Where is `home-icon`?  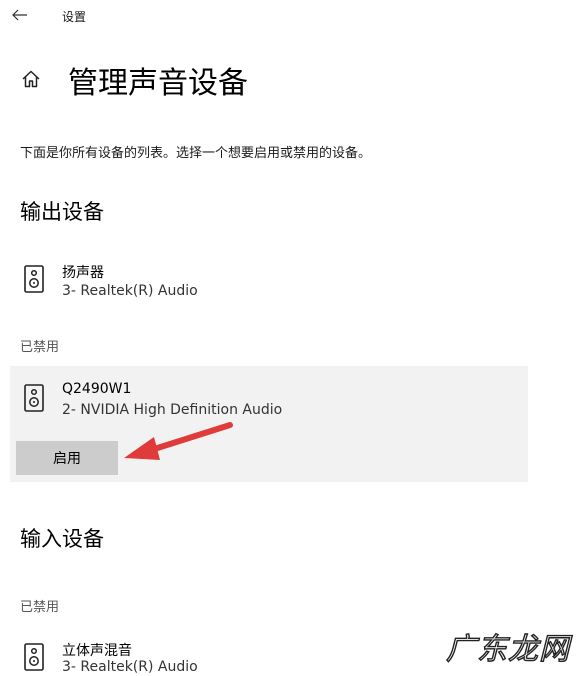
home-icon is located at coordinates (31, 79).